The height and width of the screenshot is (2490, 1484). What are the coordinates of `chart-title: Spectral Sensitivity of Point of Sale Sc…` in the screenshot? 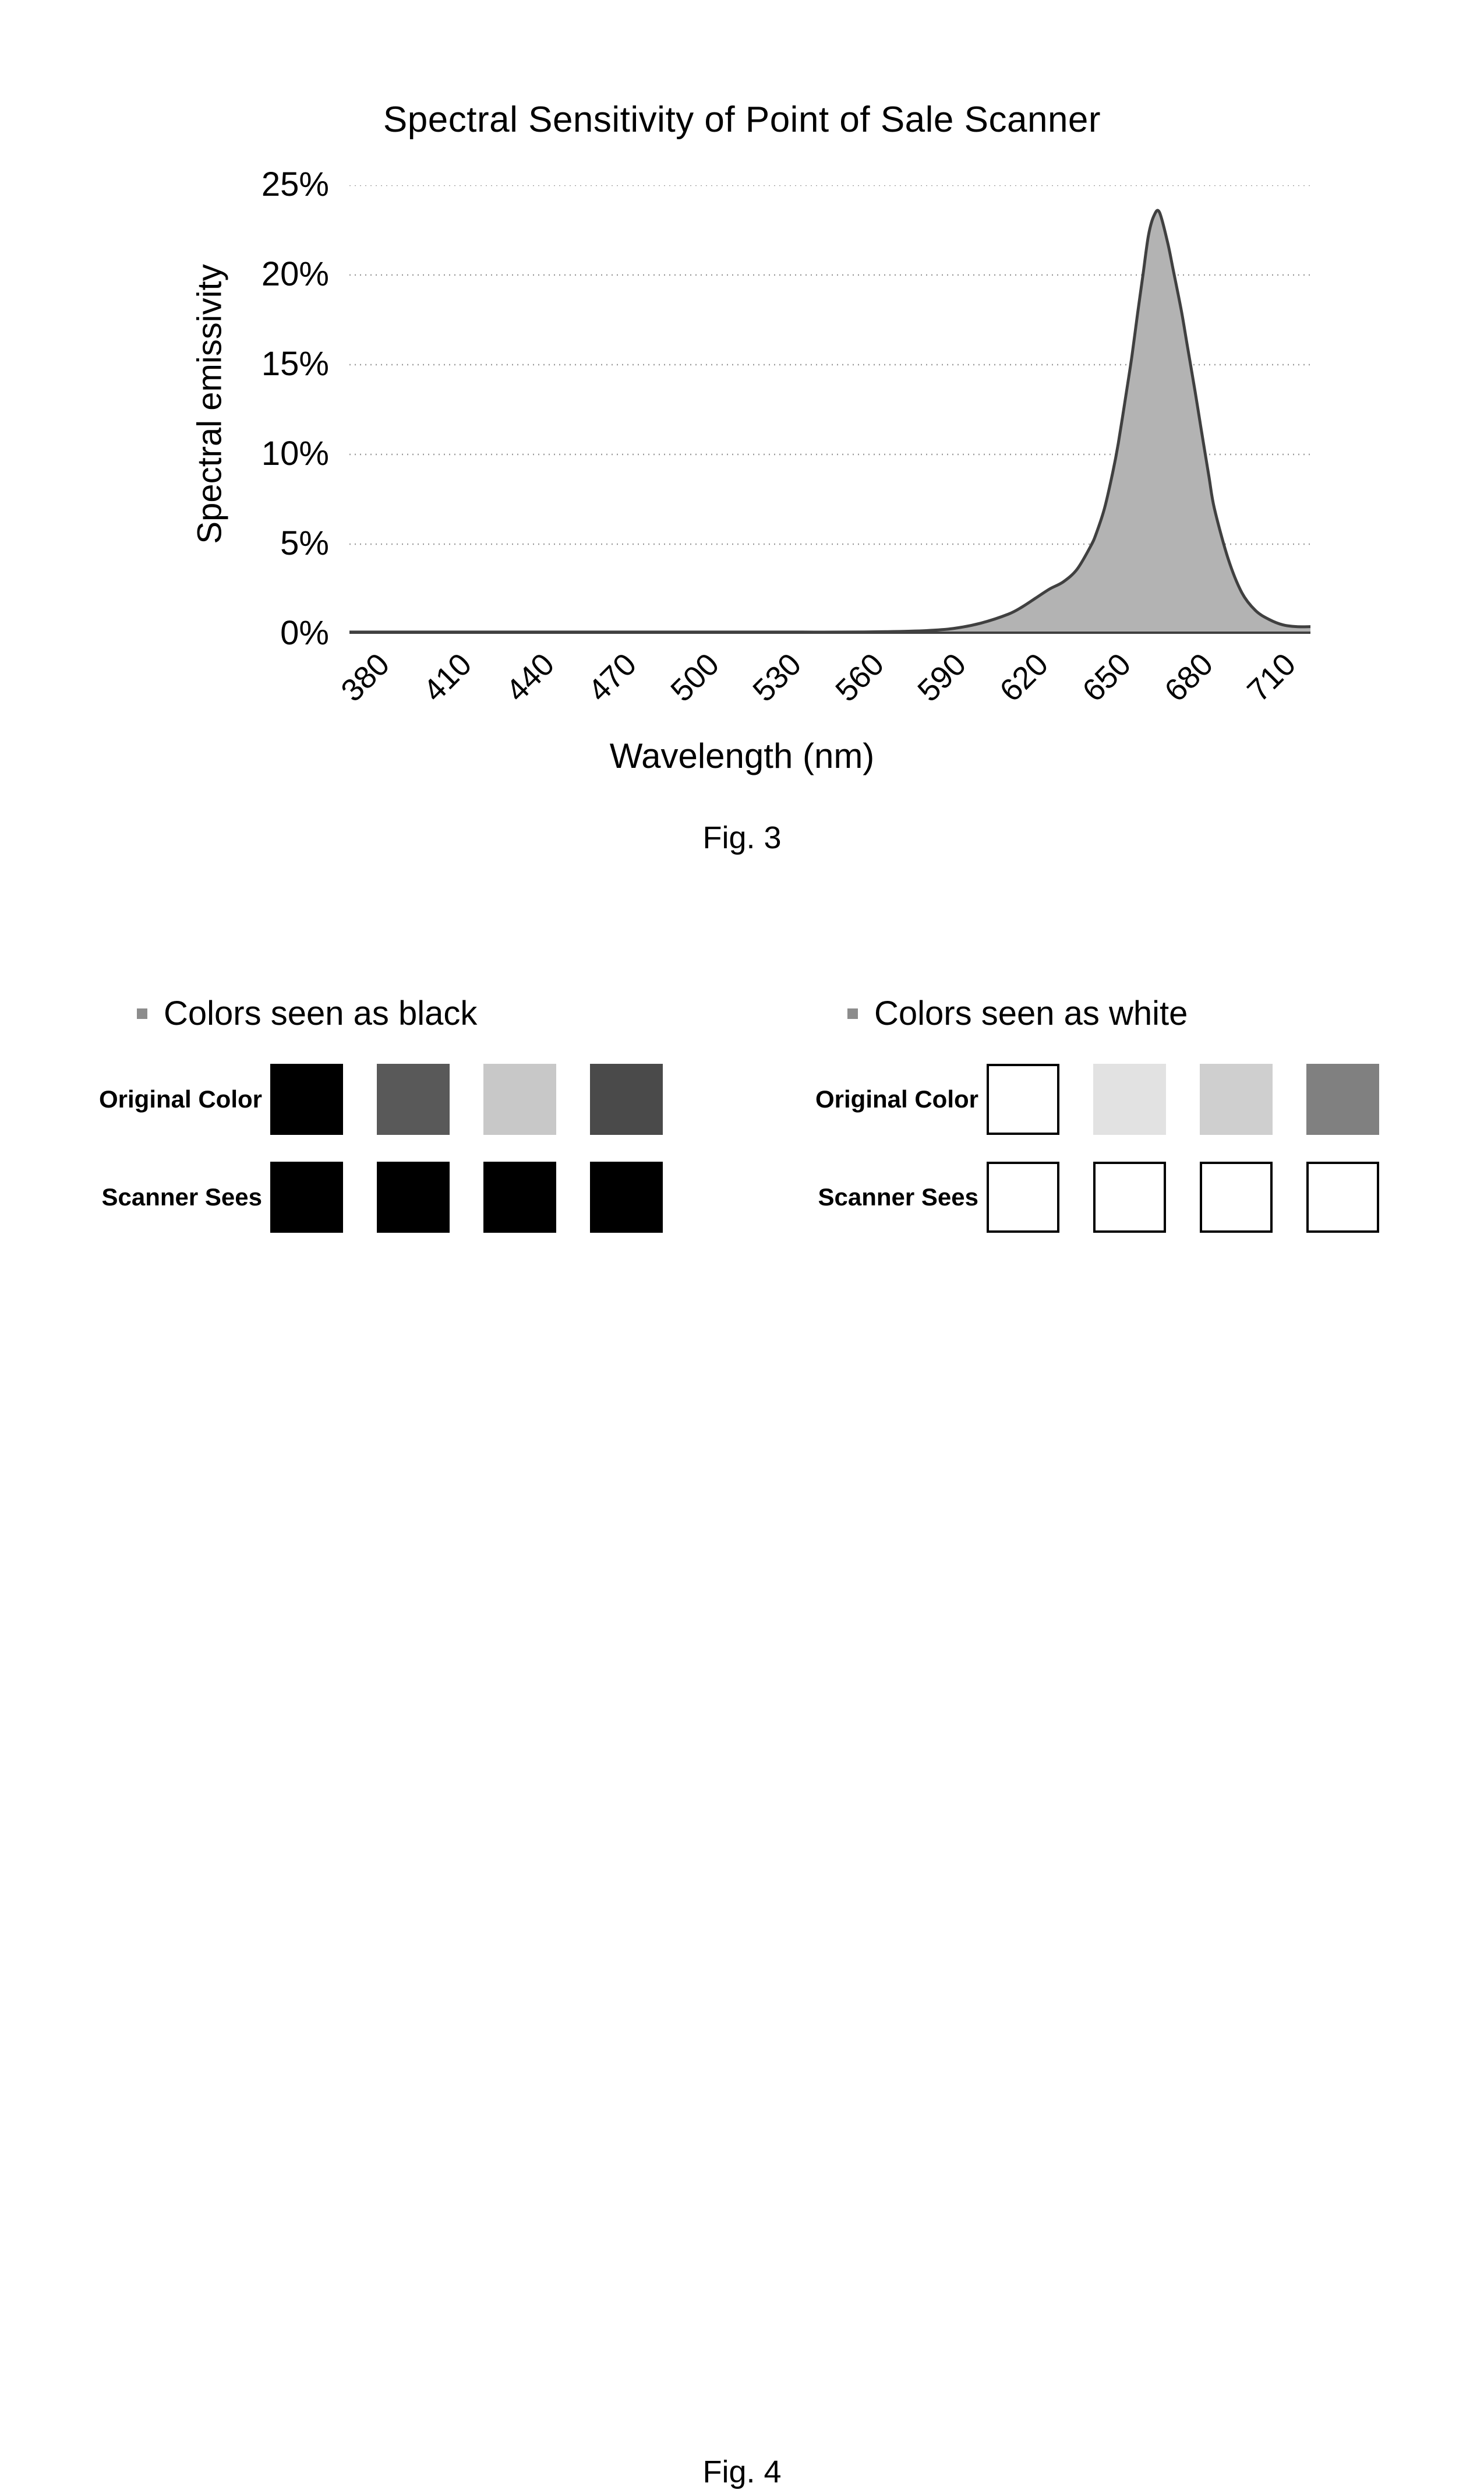 It's located at (742, 120).